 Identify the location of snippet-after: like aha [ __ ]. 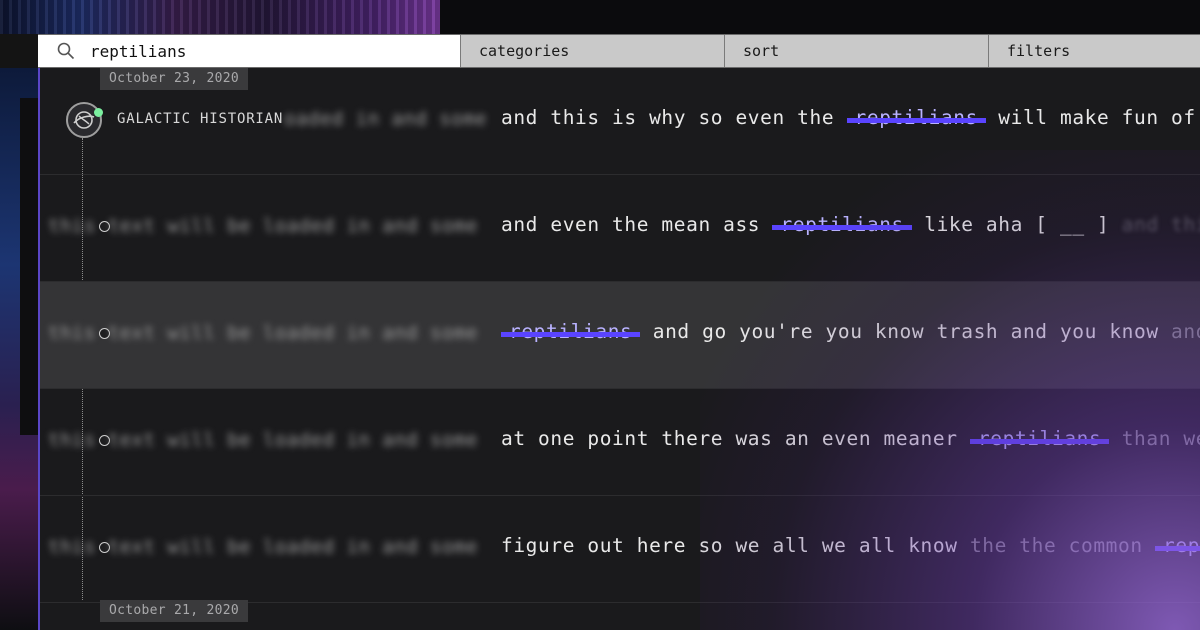
(1017, 224).